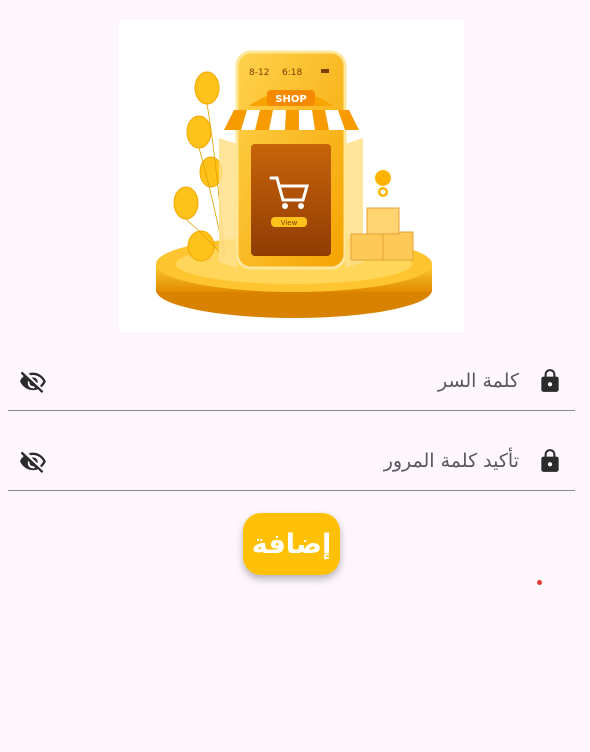  What do you see at coordinates (291, 462) in the screenshot?
I see `confirm-password-field: تأكيد كلمة المرور` at bounding box center [291, 462].